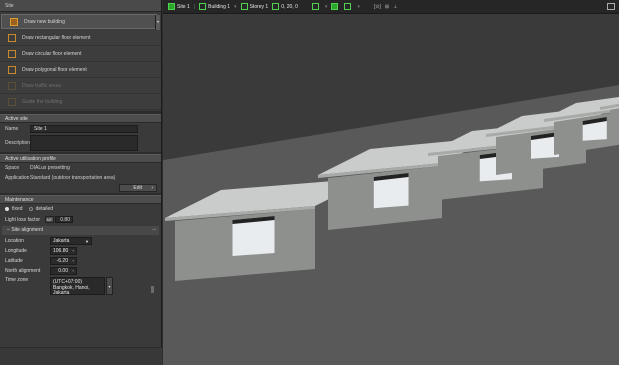 The width and height of the screenshot is (619, 365). Describe the element at coordinates (611, 6) in the screenshot. I see `window-icon` at that location.